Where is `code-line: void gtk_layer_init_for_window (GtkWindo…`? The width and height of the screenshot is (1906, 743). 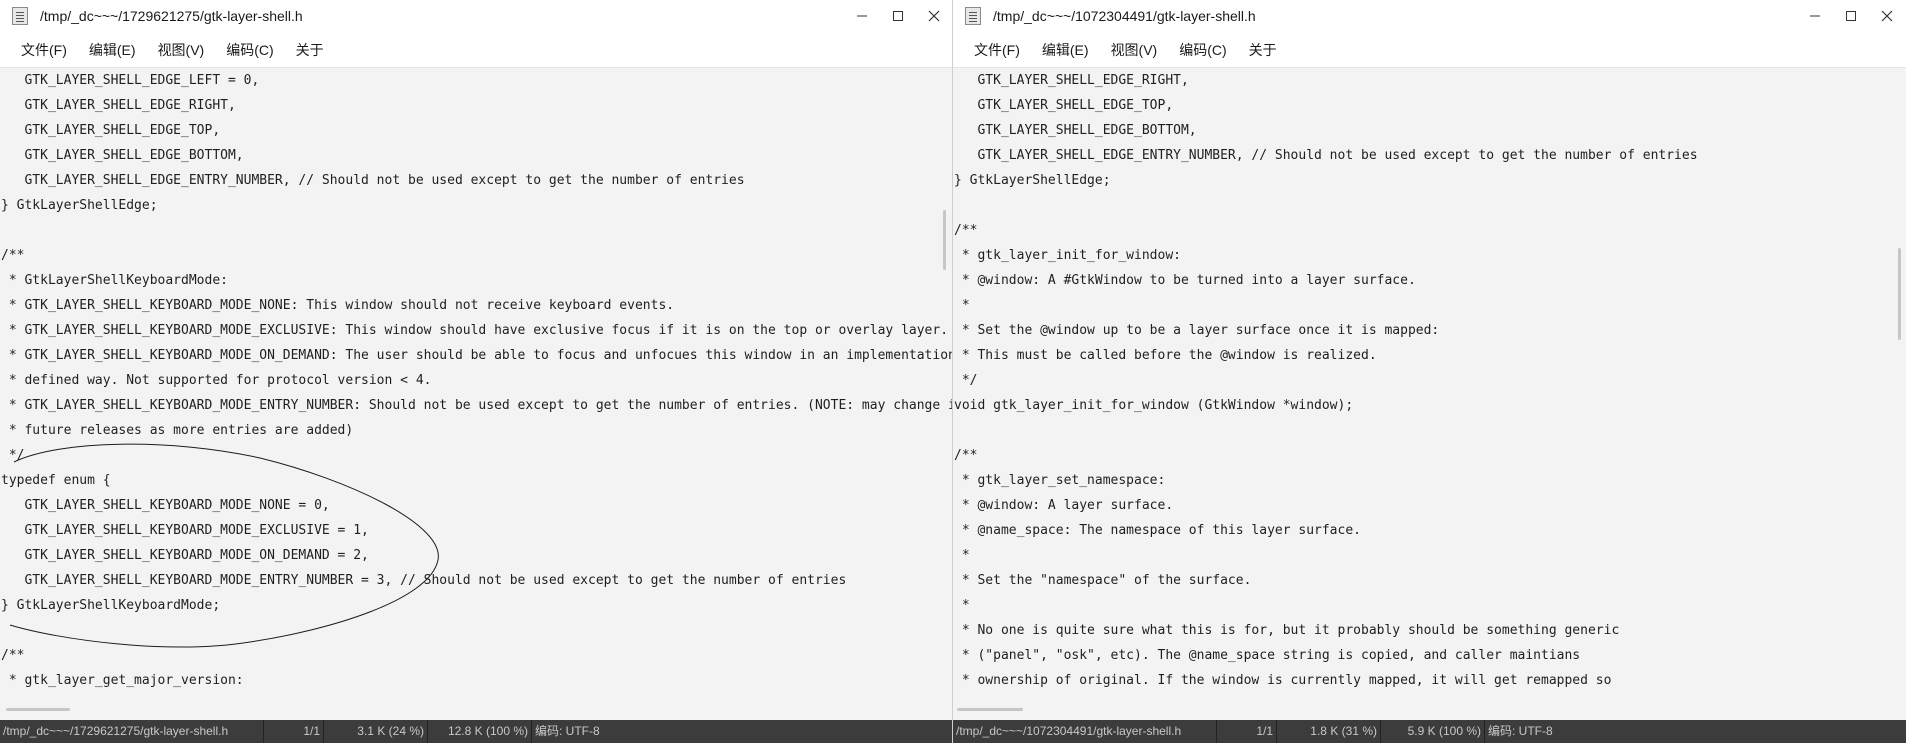 code-line: void gtk_layer_init_for_window (GtkWindo… is located at coordinates (1154, 405).